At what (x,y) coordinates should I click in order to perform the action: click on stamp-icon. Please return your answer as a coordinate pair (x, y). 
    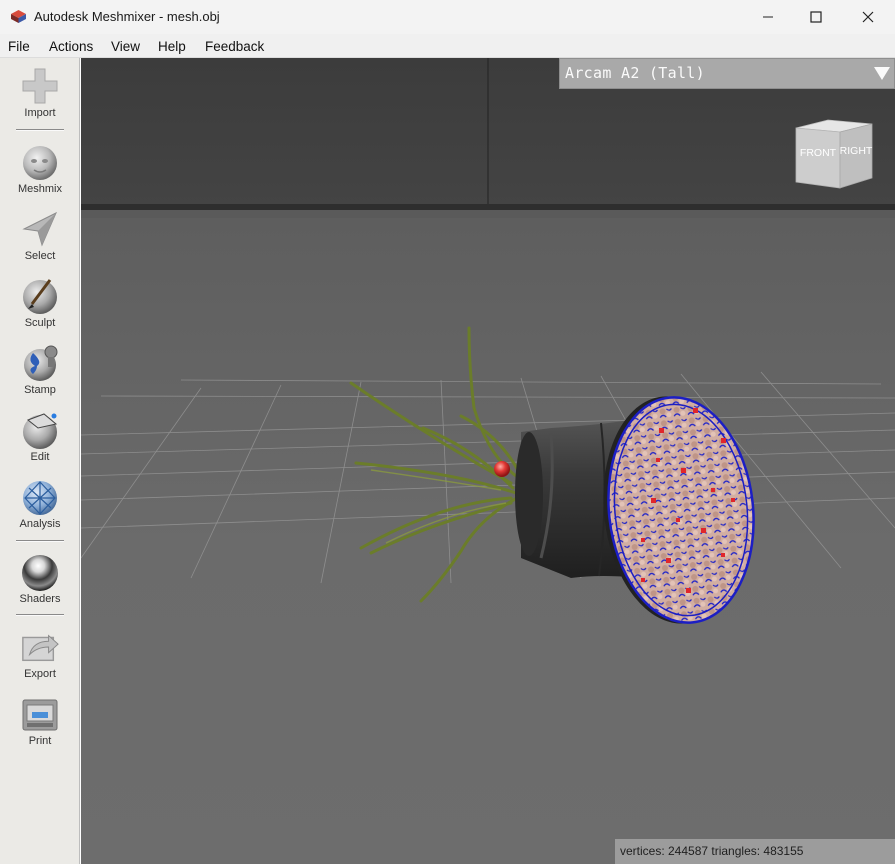
    Looking at the image, I should click on (40, 363).